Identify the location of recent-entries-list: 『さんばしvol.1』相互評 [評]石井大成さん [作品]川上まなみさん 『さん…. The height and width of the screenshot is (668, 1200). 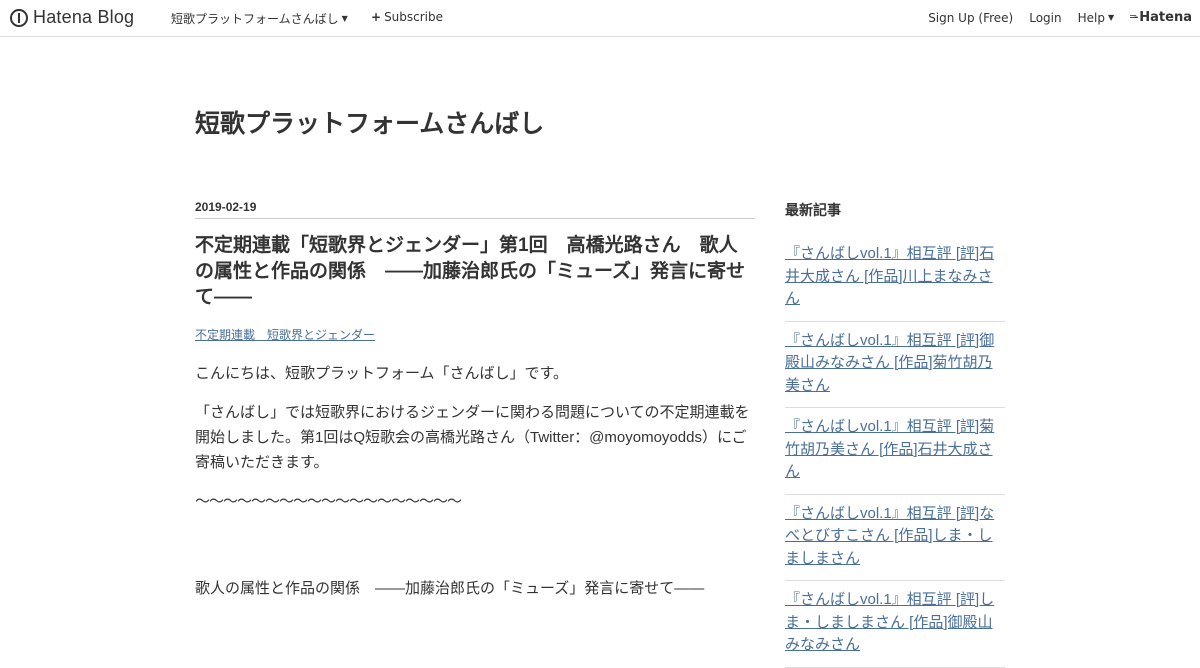
(895, 451).